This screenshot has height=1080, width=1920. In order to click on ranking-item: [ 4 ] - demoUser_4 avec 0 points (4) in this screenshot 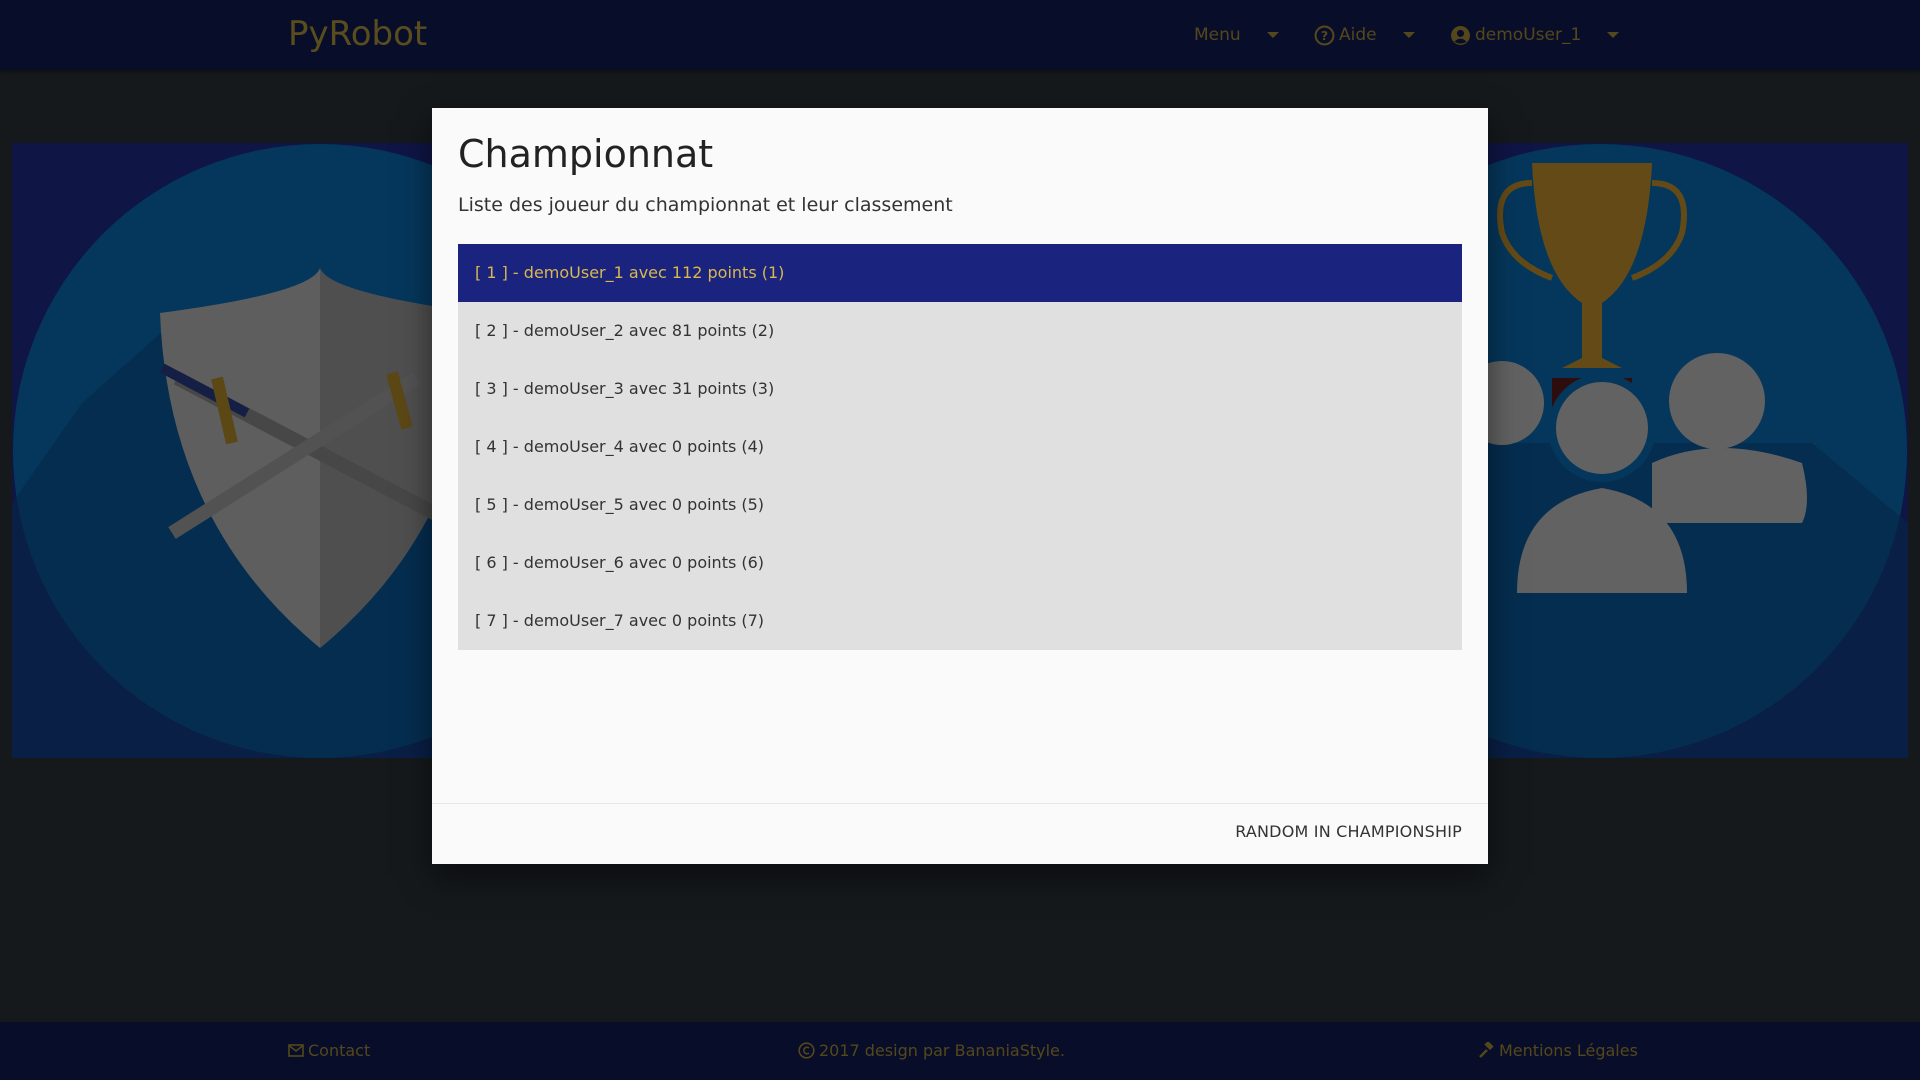, I will do `click(960, 447)`.